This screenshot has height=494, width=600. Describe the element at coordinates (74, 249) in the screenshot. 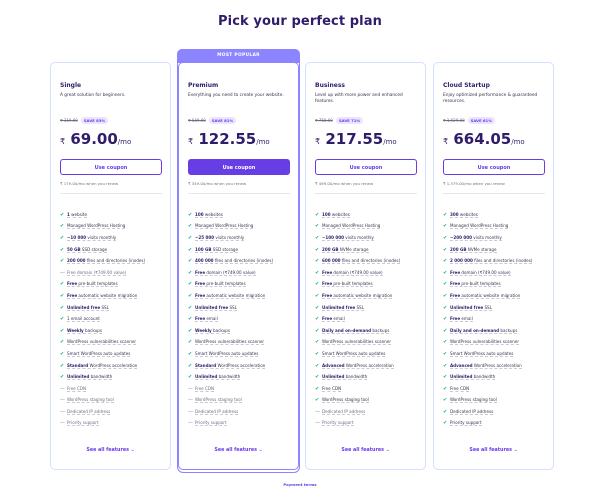

I see `feature-highlight: 50 GB` at that location.